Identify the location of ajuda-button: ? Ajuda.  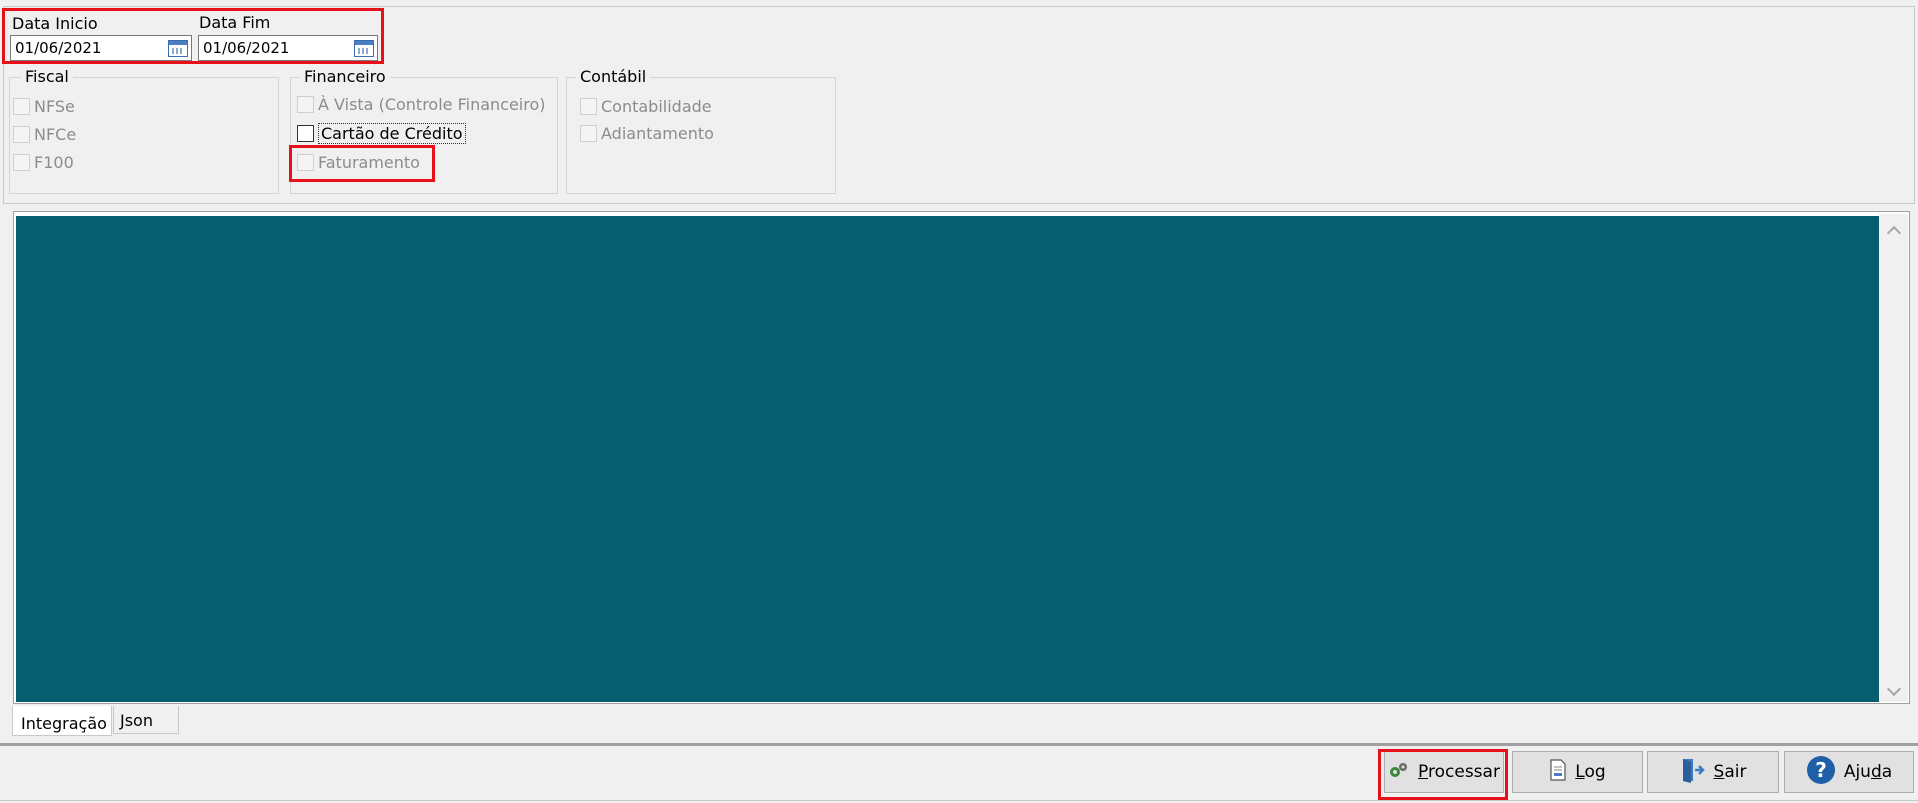
(1849, 772).